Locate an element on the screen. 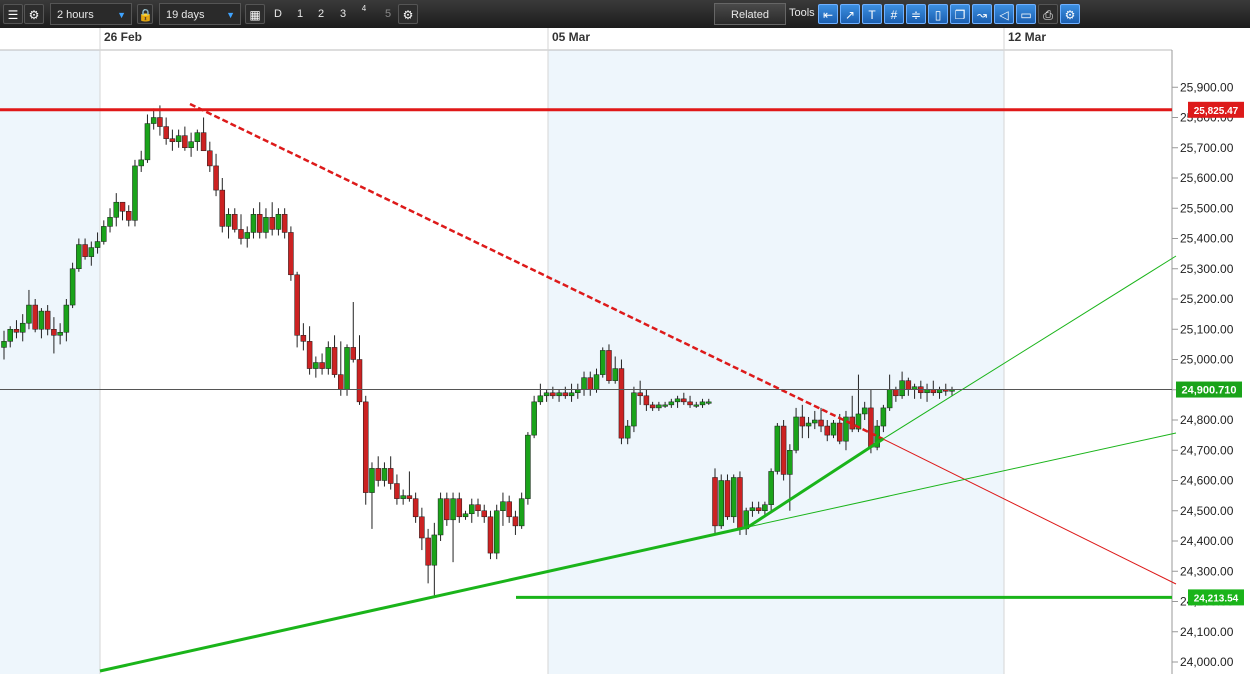  period-button-3: 3 is located at coordinates (343, 14).